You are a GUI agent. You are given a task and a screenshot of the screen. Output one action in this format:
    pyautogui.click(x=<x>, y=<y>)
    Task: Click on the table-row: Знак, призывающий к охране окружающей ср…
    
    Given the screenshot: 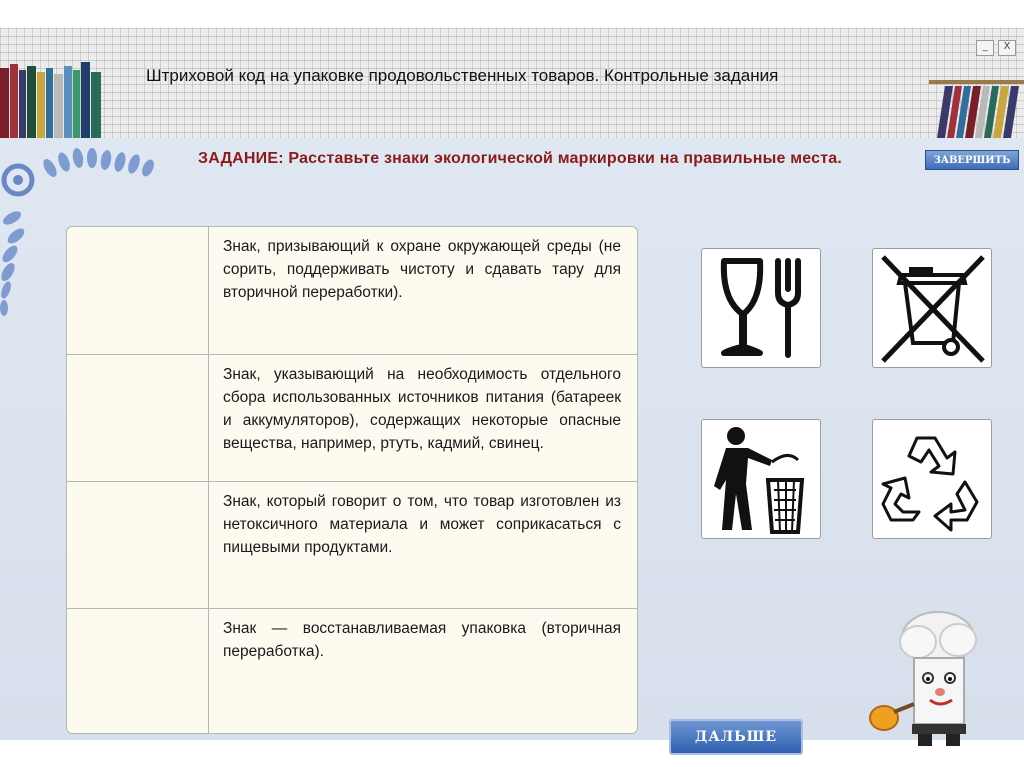 What is the action you would take?
    pyautogui.click(x=352, y=290)
    